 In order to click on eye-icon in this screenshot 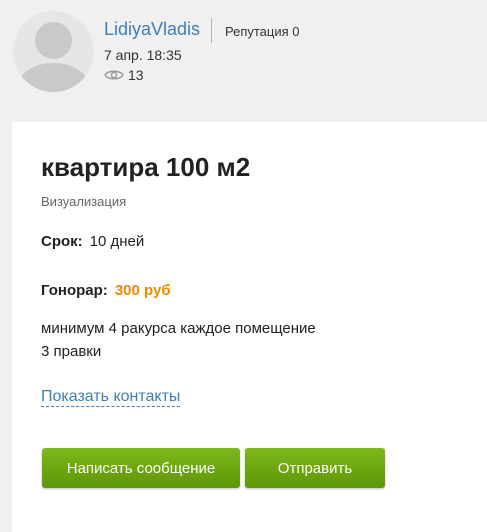, I will do `click(114, 75)`.